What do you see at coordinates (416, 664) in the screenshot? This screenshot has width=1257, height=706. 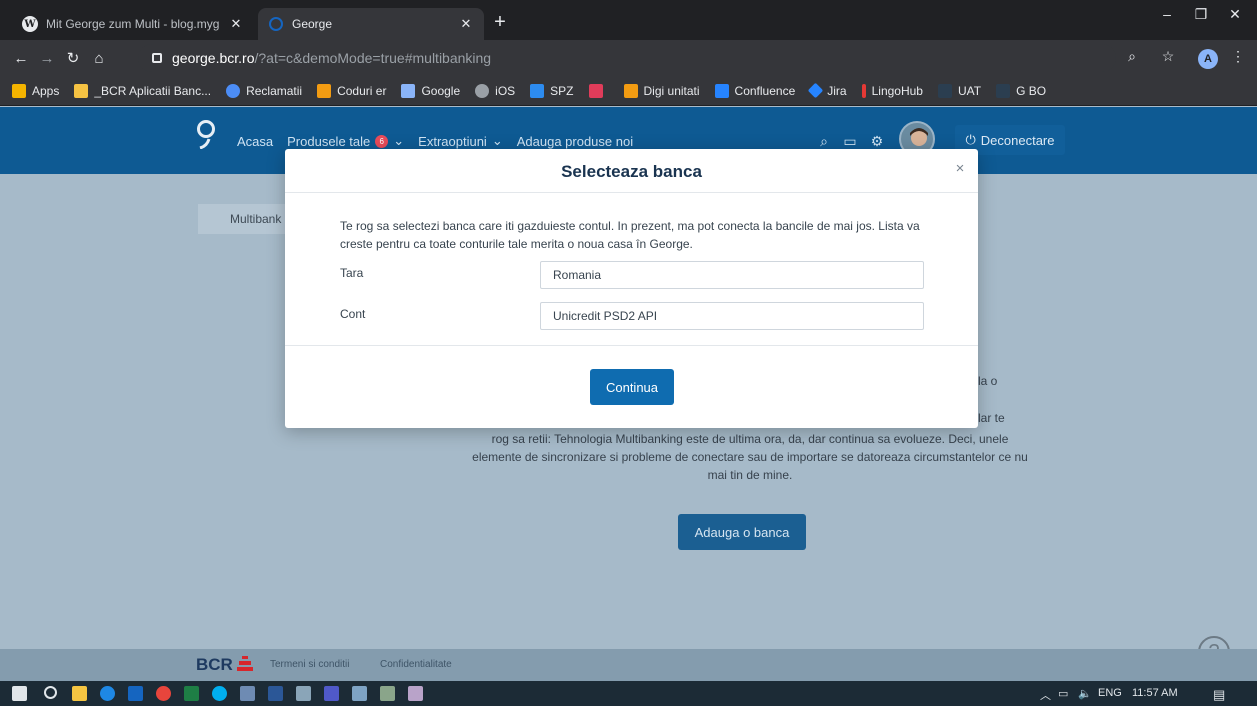 I see `privacy-link: Confidentialitate` at bounding box center [416, 664].